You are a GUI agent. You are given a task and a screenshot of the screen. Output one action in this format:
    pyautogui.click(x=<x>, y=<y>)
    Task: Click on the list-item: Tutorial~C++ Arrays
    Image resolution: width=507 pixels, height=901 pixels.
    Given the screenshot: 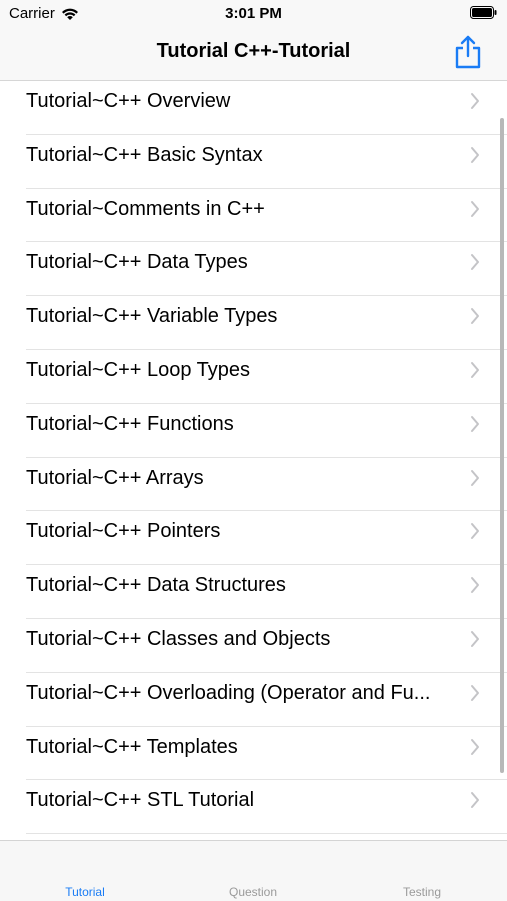 What is the action you would take?
    pyautogui.click(x=253, y=485)
    